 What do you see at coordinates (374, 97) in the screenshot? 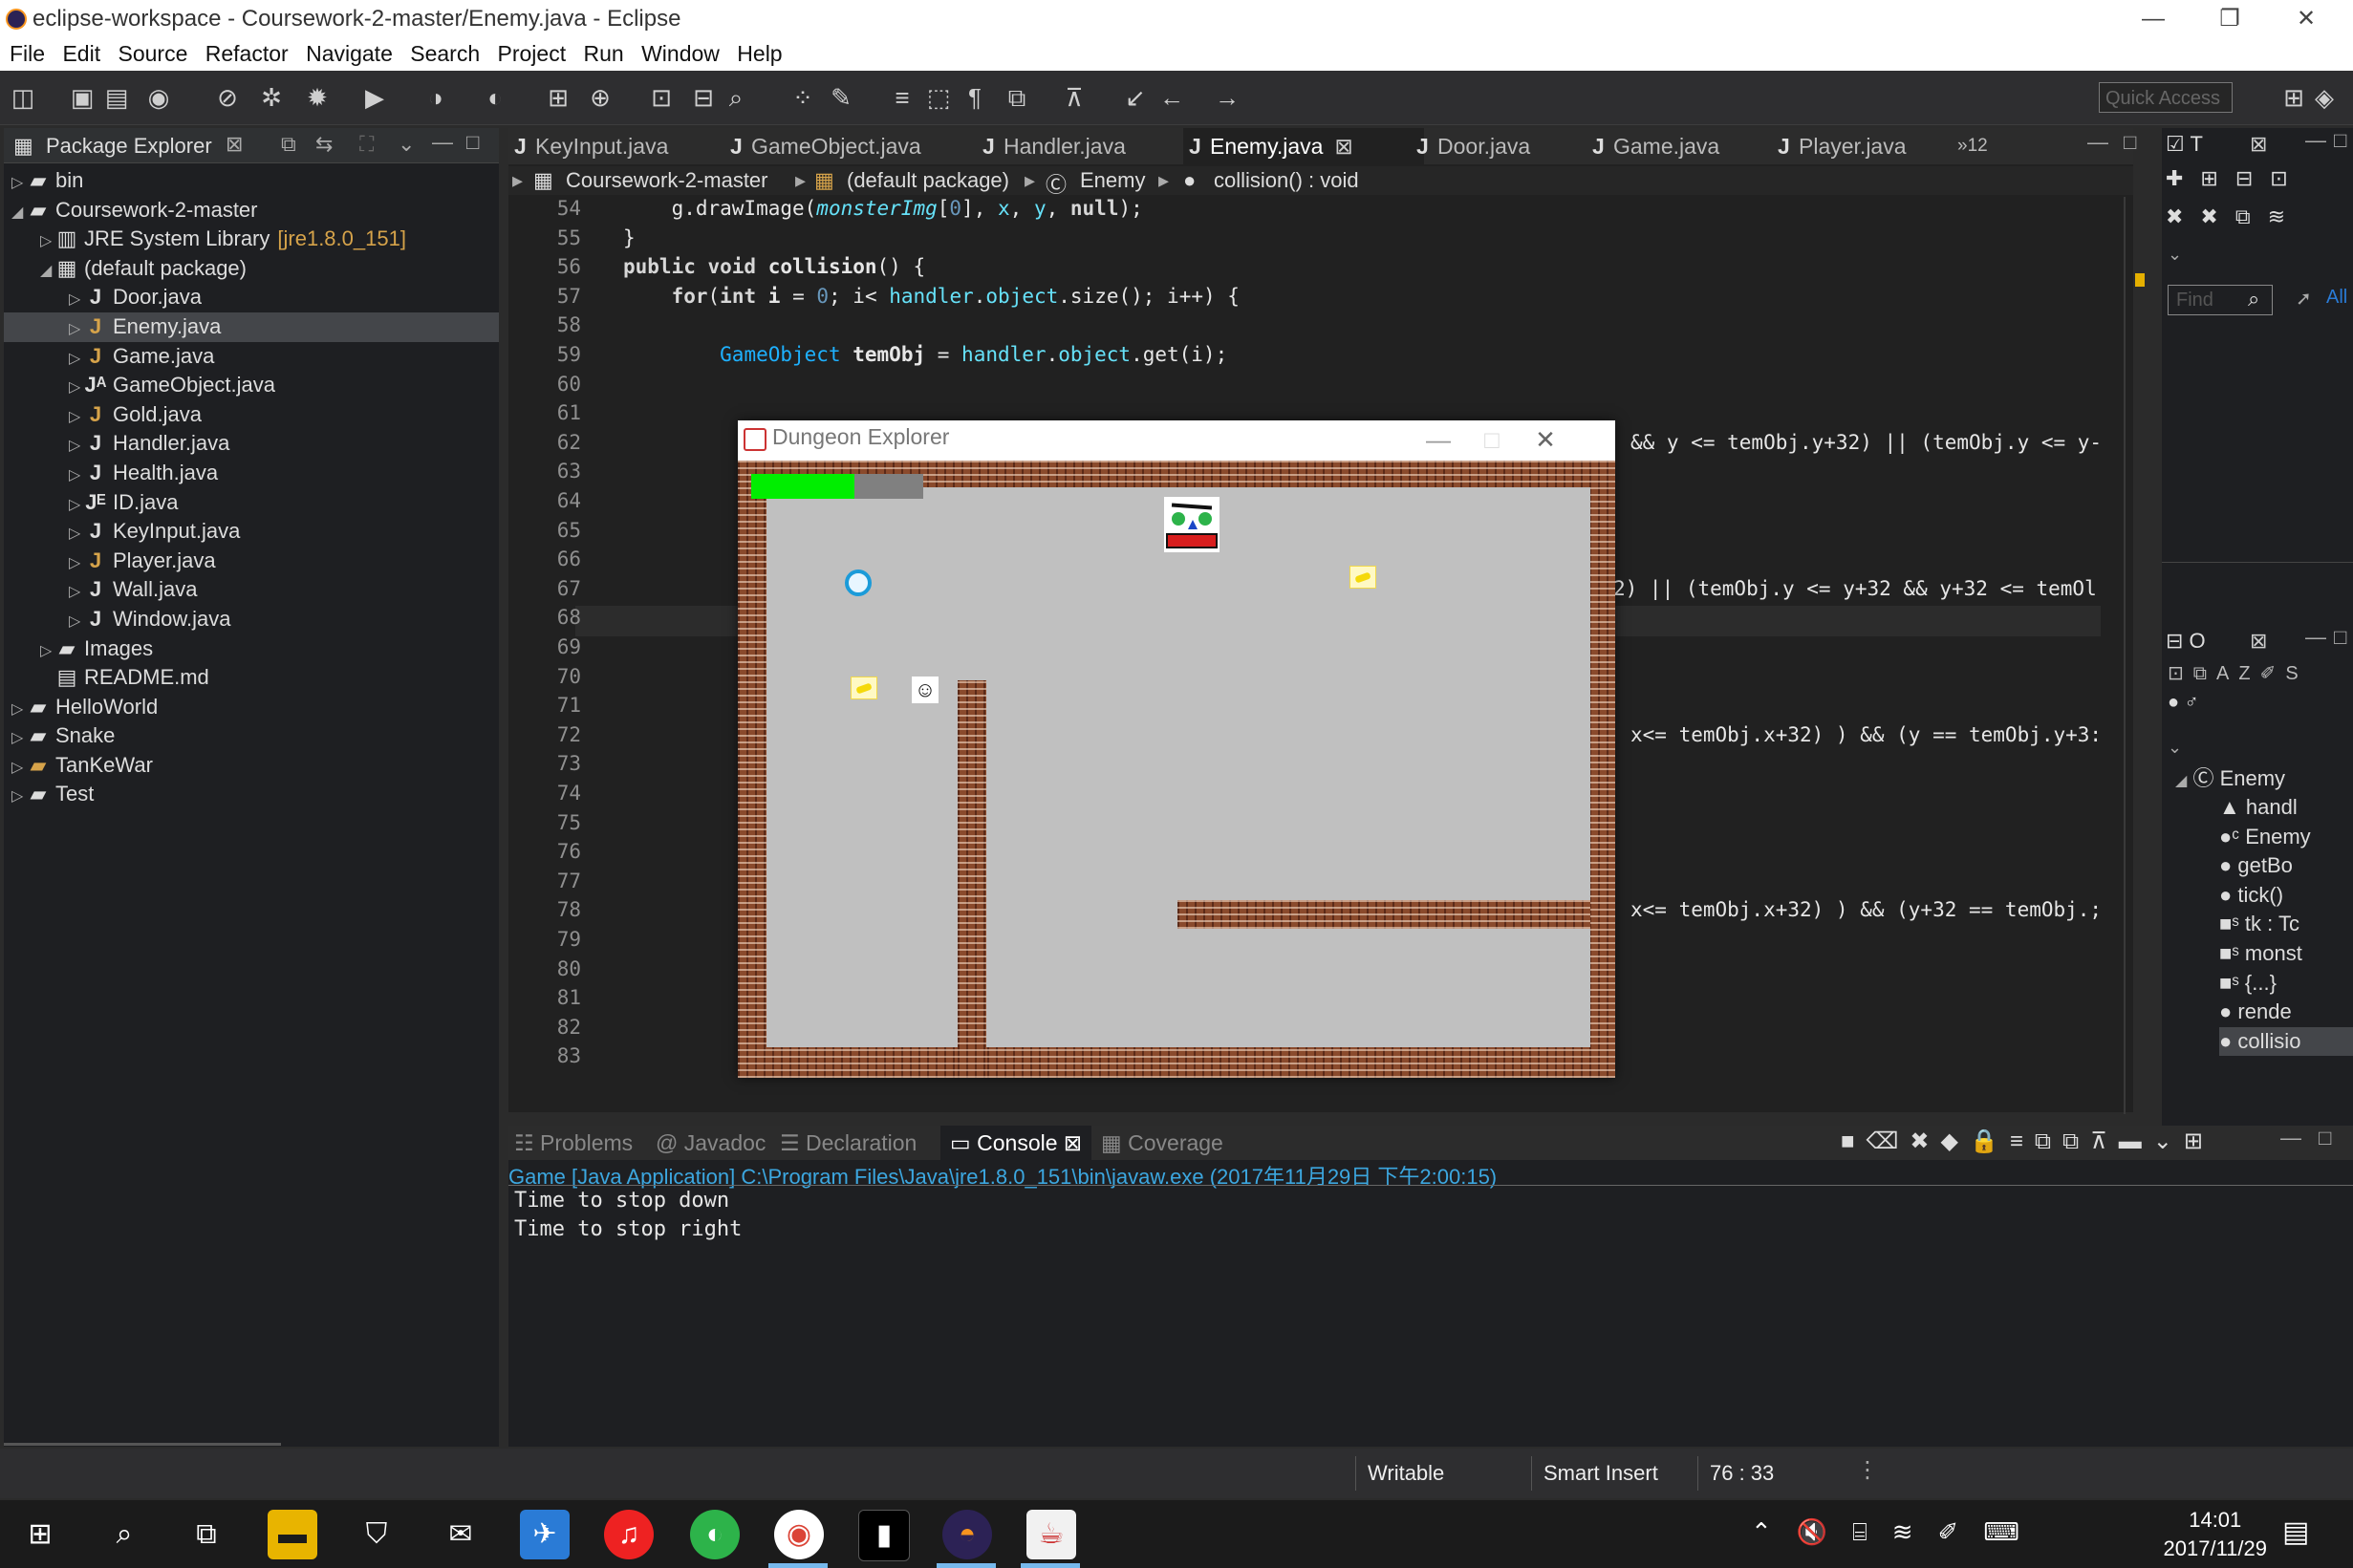
I see `run-icon: ▶` at bounding box center [374, 97].